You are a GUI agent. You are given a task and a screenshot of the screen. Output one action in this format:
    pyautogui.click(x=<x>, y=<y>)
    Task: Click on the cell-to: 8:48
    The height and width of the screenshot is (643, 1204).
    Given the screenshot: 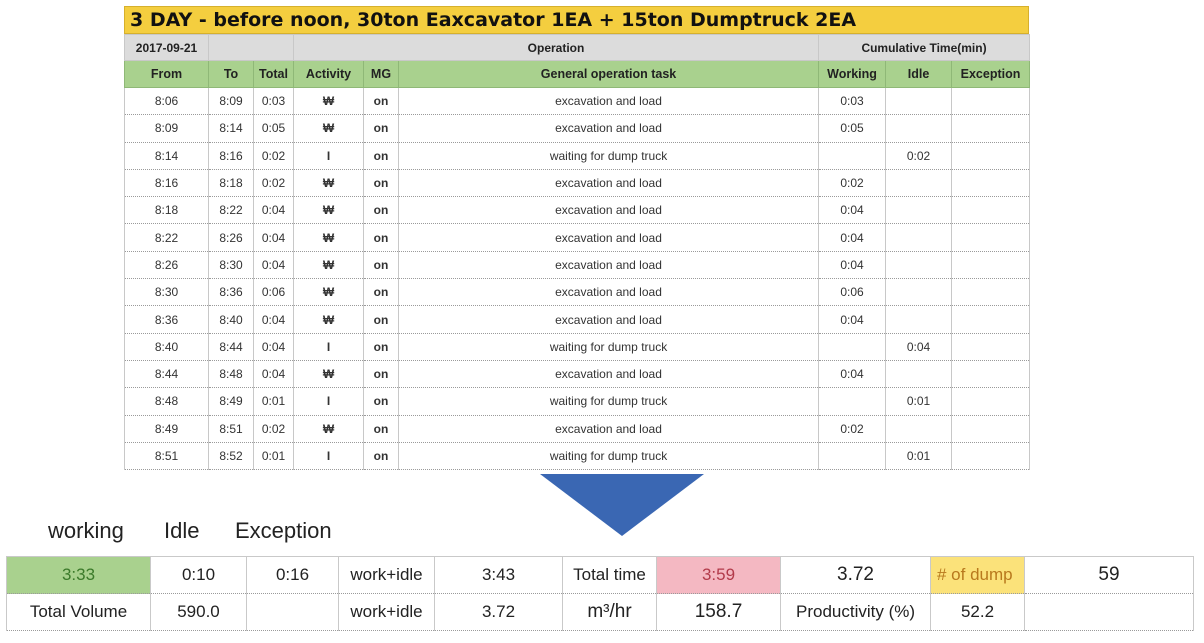 What is the action you would take?
    pyautogui.click(x=231, y=374)
    